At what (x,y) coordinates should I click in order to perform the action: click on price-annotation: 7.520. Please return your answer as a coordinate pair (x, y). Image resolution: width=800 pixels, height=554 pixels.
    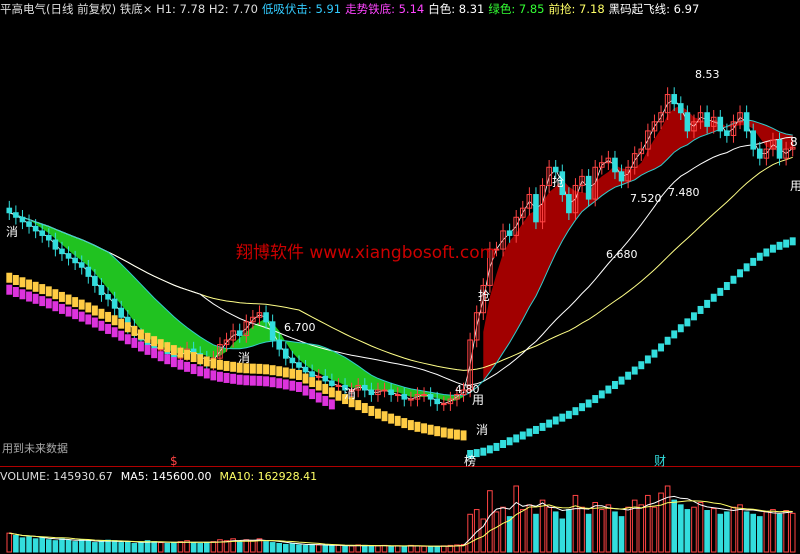
    Looking at the image, I should click on (646, 198).